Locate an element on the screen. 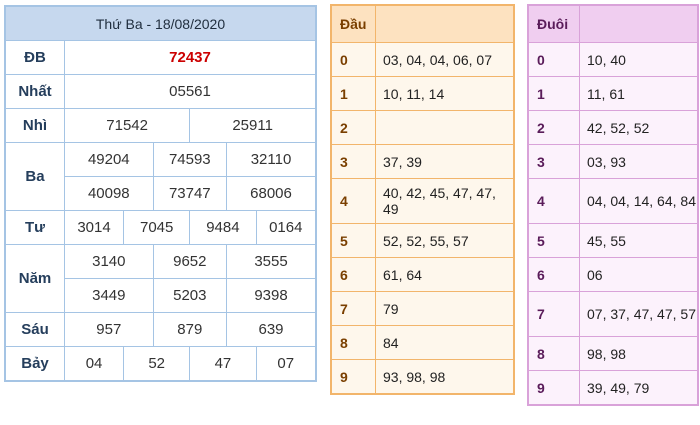  prize-nam-number: 3449 is located at coordinates (109, 295).